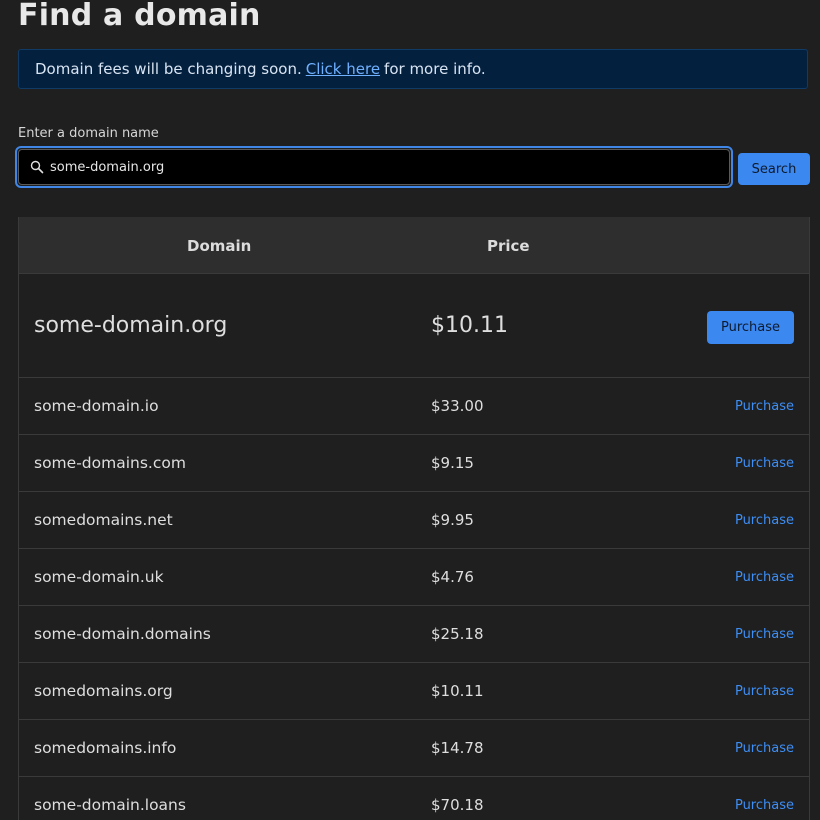 Image resolution: width=820 pixels, height=820 pixels. What do you see at coordinates (343, 69) in the screenshot?
I see `banner-link: Click here` at bounding box center [343, 69].